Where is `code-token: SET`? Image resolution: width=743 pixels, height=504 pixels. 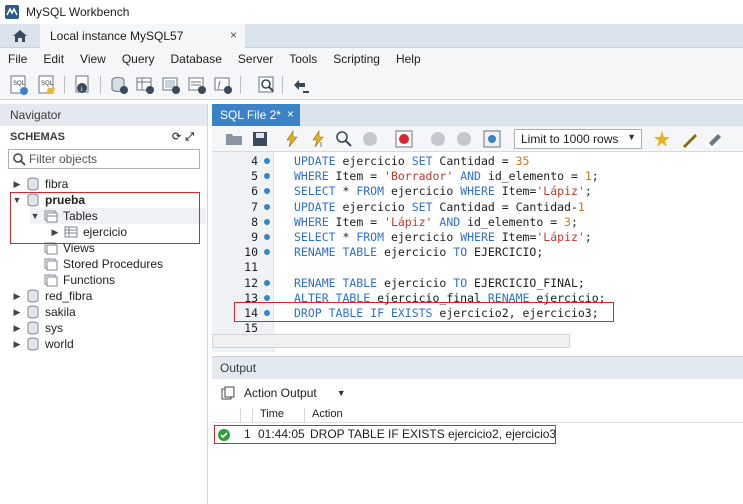
code-token: SET is located at coordinates (425, 206).